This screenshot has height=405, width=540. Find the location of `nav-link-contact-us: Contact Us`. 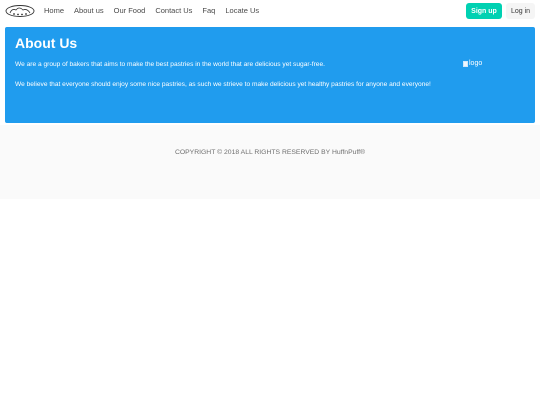

nav-link-contact-us: Contact Us is located at coordinates (173, 10).